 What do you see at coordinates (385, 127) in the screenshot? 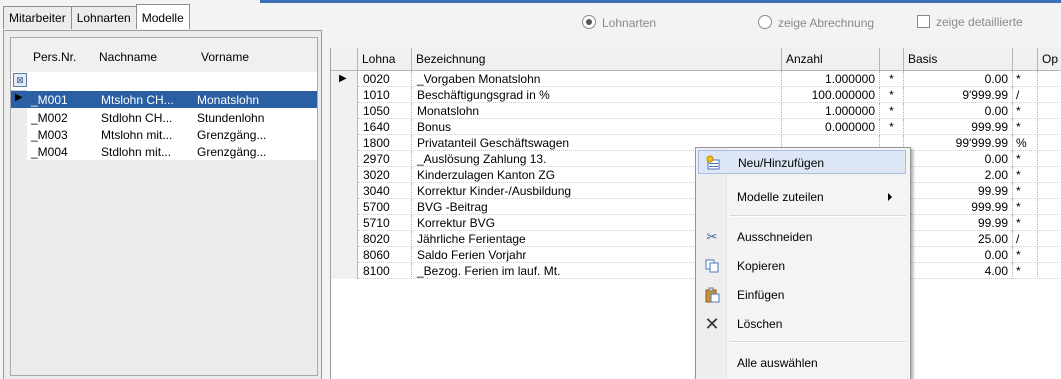
I see `cell-lohnart: 1640` at bounding box center [385, 127].